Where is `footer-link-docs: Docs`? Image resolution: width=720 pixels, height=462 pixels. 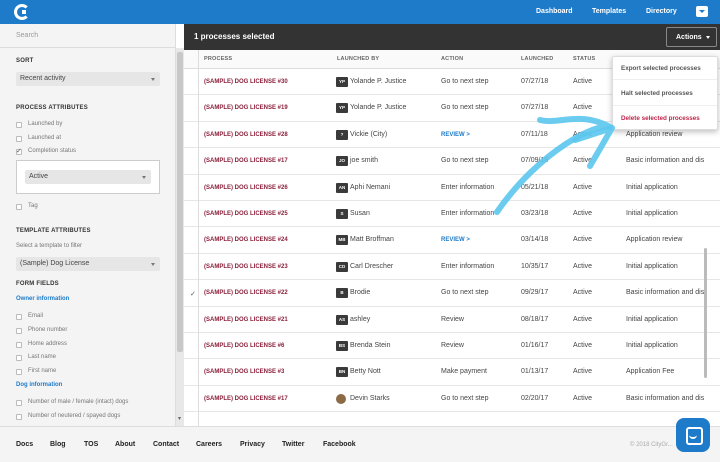
footer-link-docs: Docs is located at coordinates (24, 444).